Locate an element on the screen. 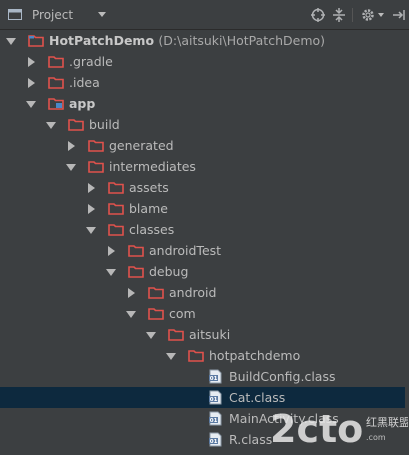 This screenshot has height=455, width=409. tree-item-label: build is located at coordinates (104, 124).